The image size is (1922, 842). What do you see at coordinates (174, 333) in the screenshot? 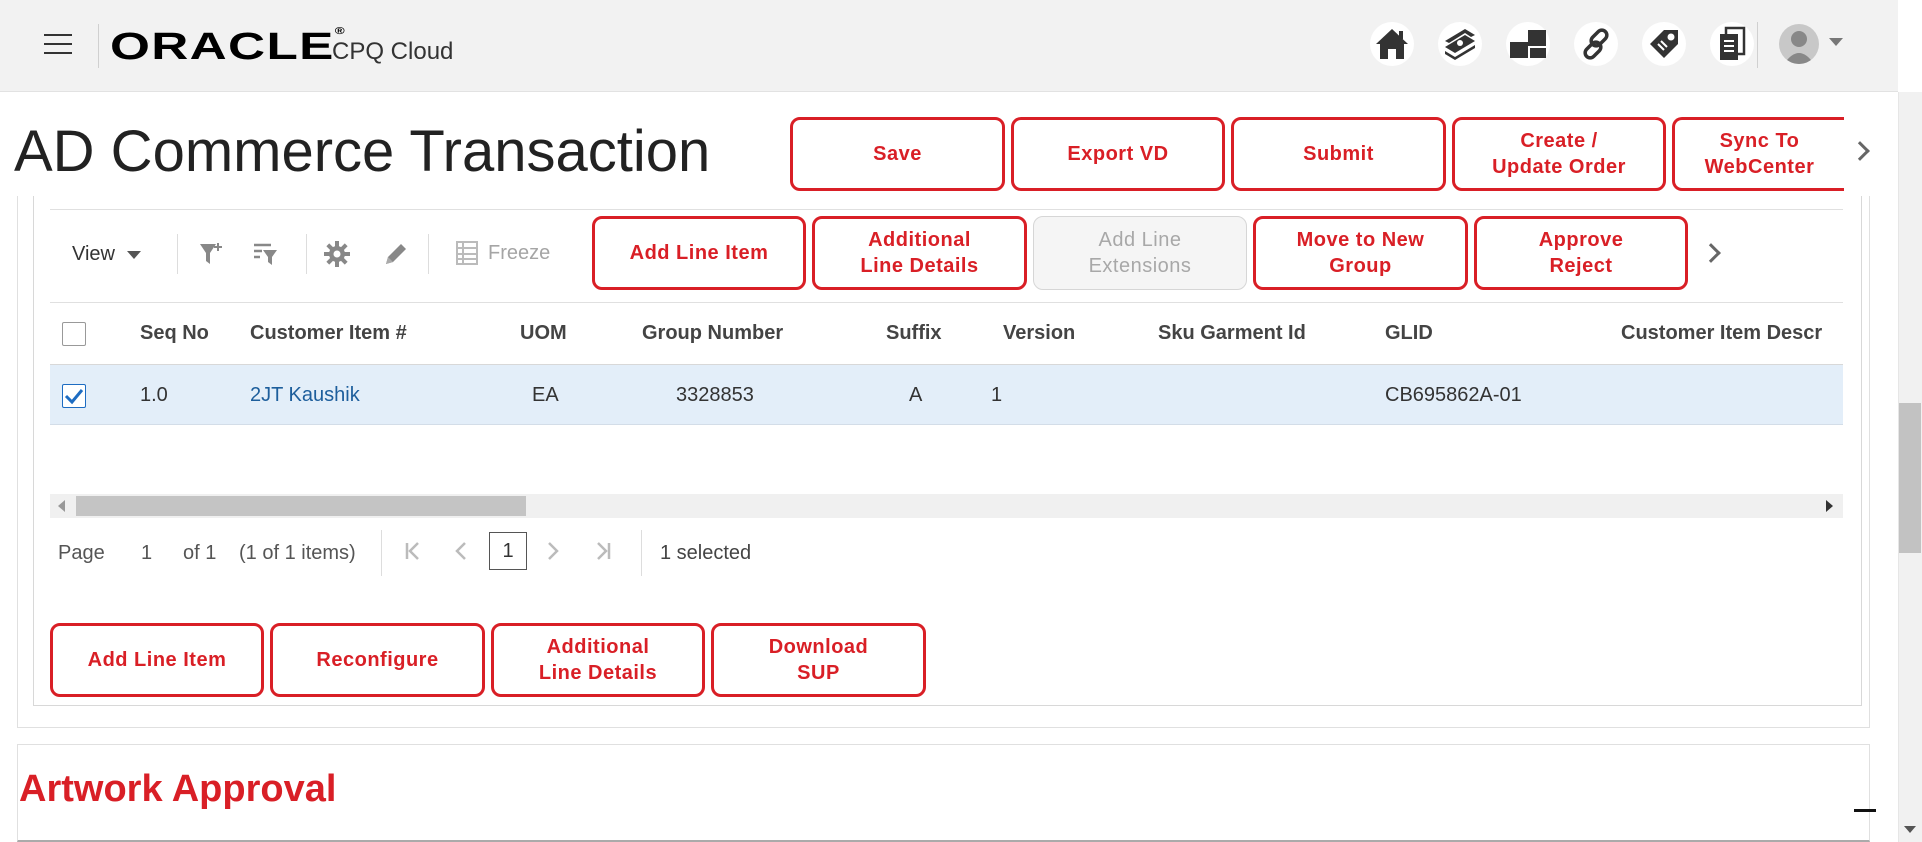
I see `column-header-seq-no: Seq No` at bounding box center [174, 333].